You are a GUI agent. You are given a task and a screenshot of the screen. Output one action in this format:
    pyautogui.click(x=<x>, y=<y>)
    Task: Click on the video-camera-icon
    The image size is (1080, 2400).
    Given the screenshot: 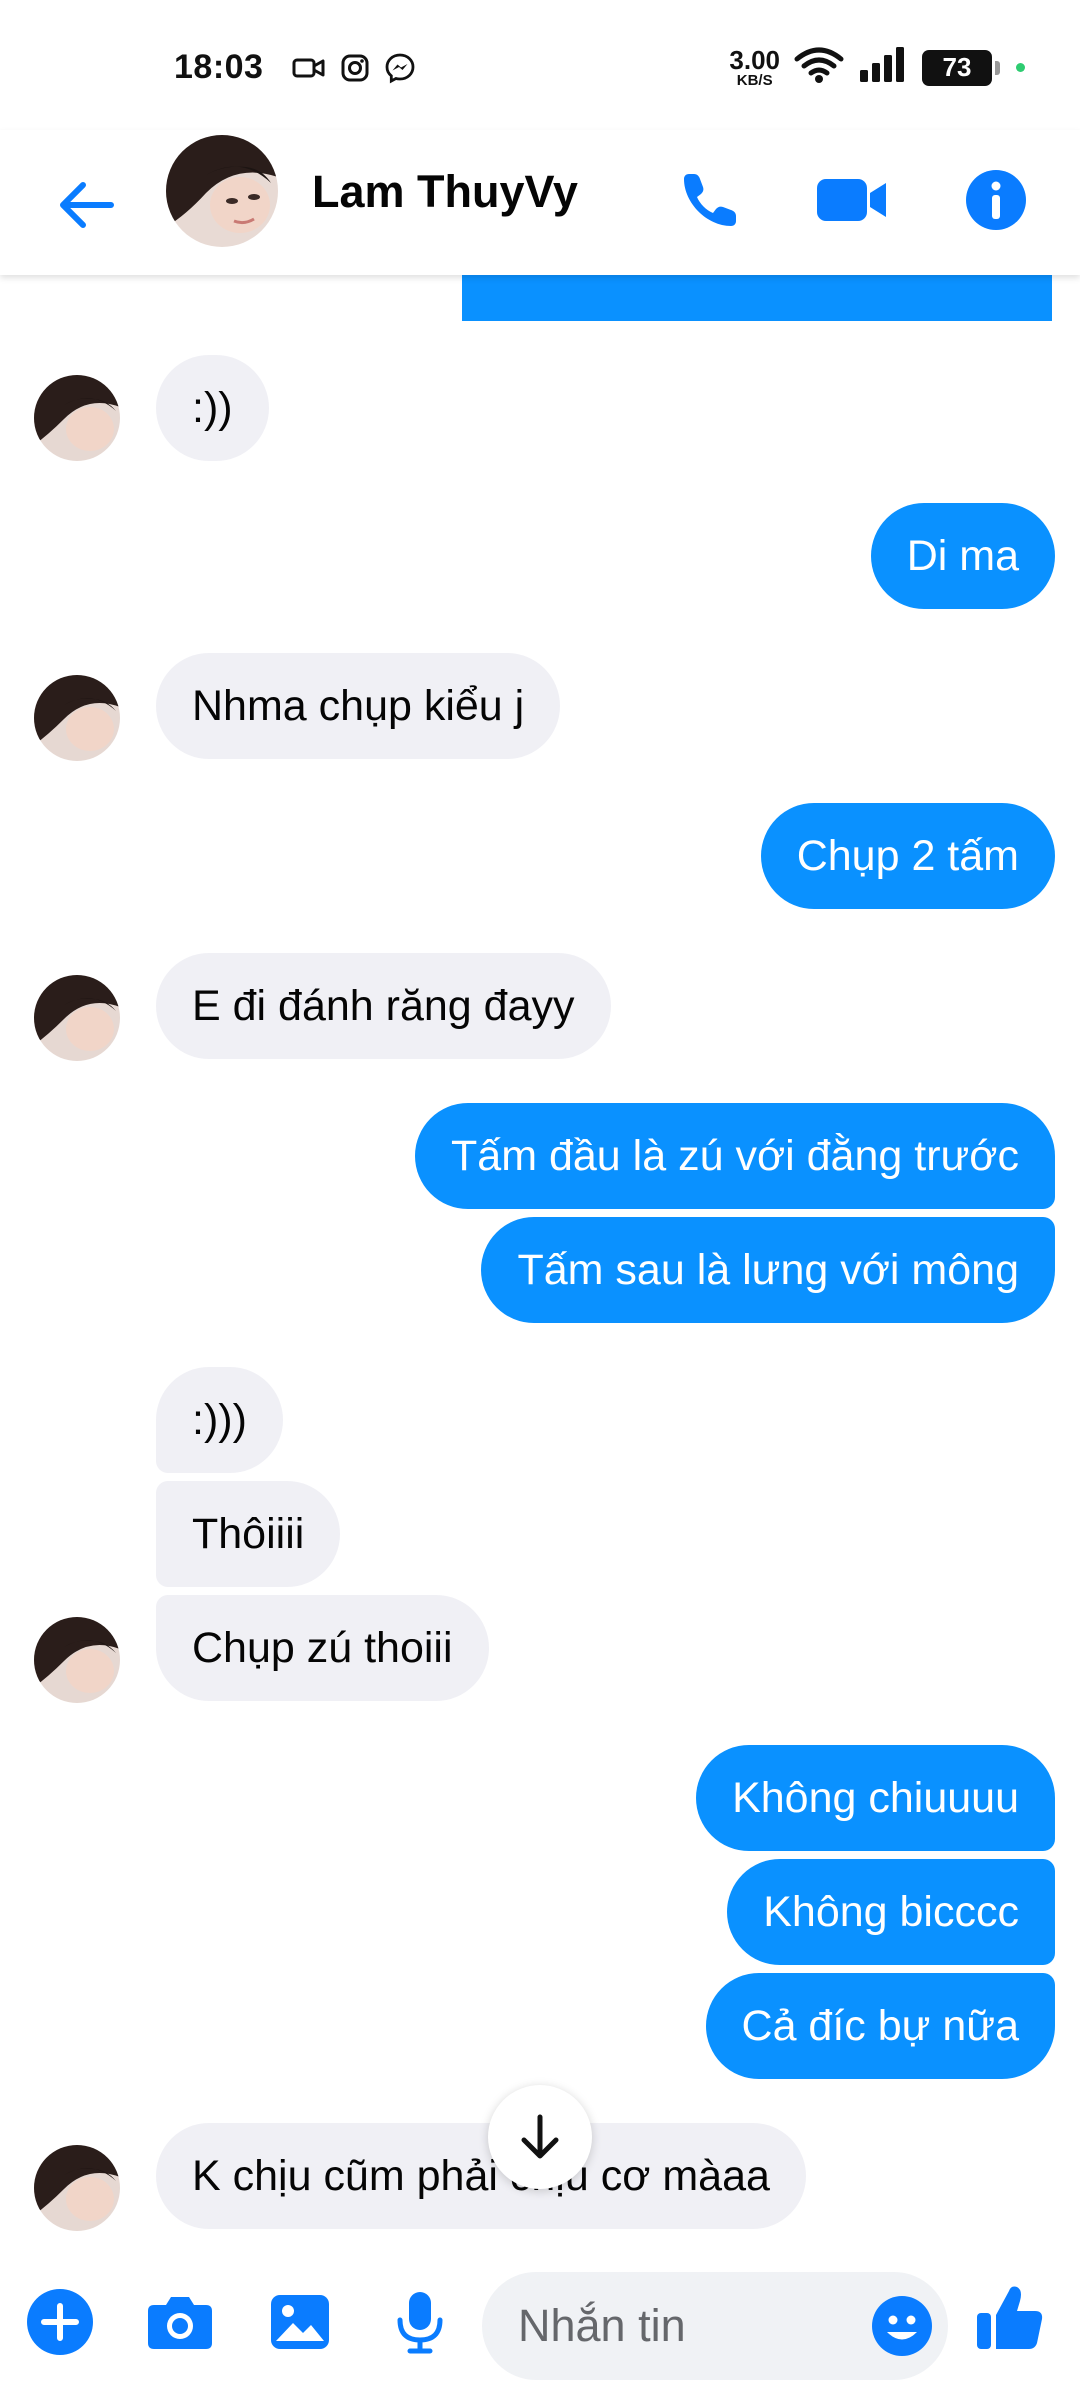 What is the action you would take?
    pyautogui.click(x=851, y=200)
    